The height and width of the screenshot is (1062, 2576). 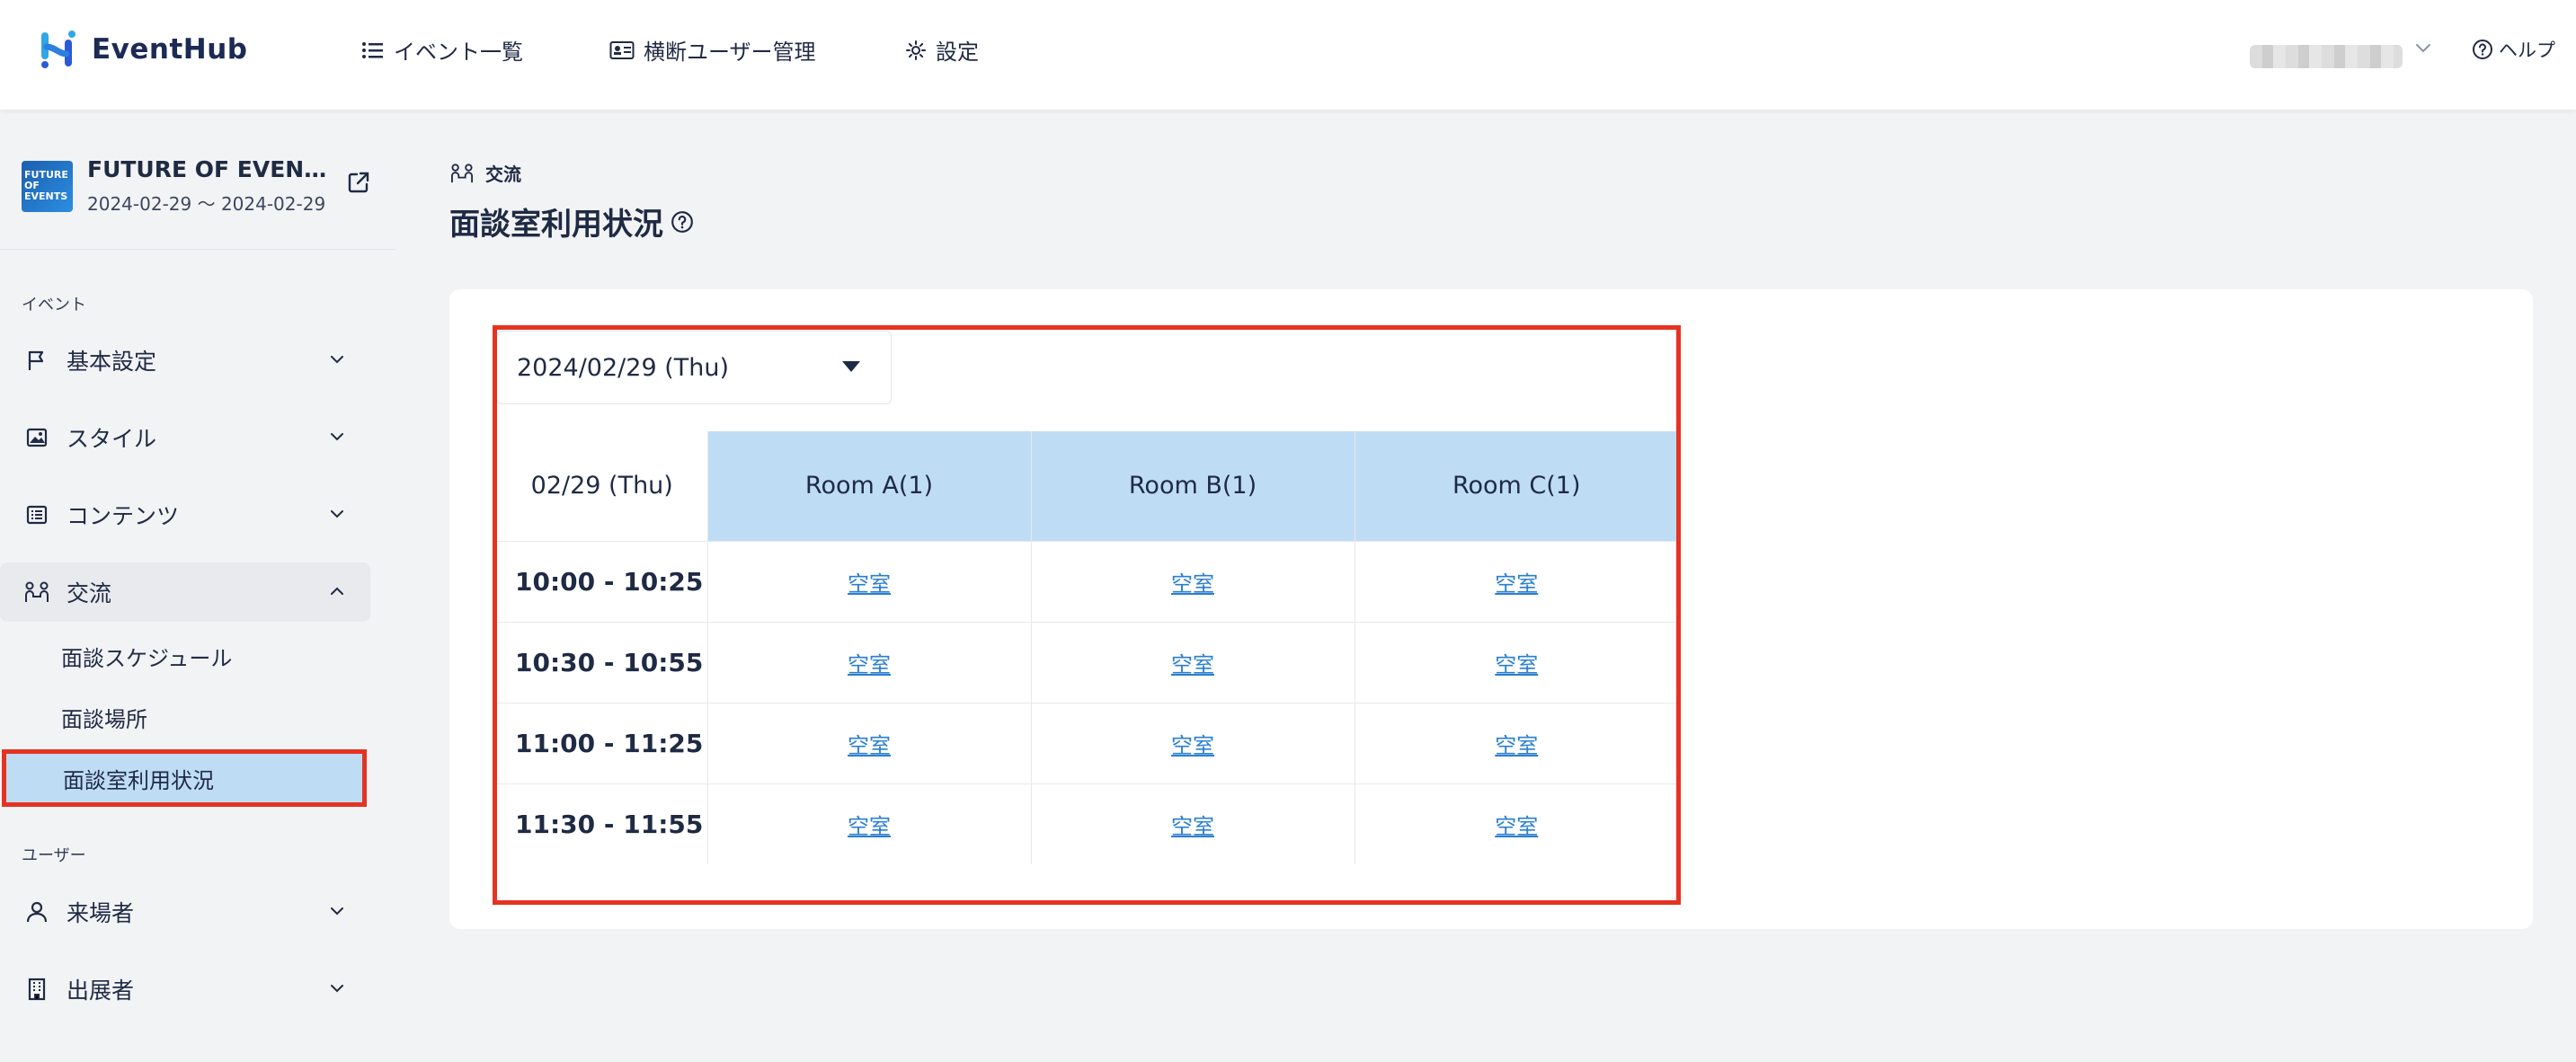 What do you see at coordinates (37, 515) in the screenshot?
I see `document-list-icon` at bounding box center [37, 515].